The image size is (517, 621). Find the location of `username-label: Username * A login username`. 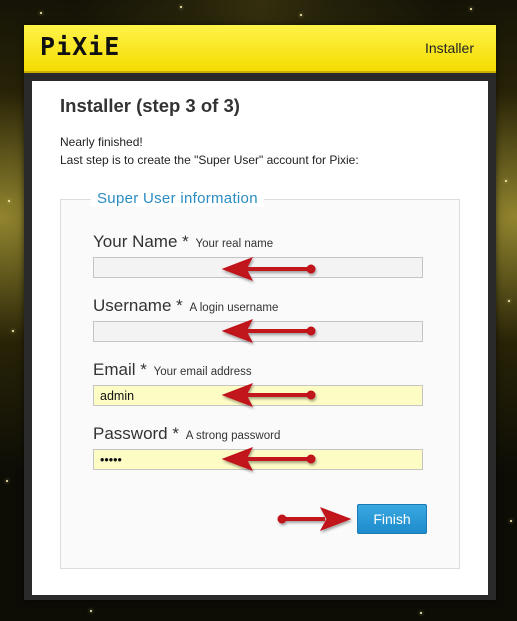

username-label: Username * A login username is located at coordinates (185, 306).